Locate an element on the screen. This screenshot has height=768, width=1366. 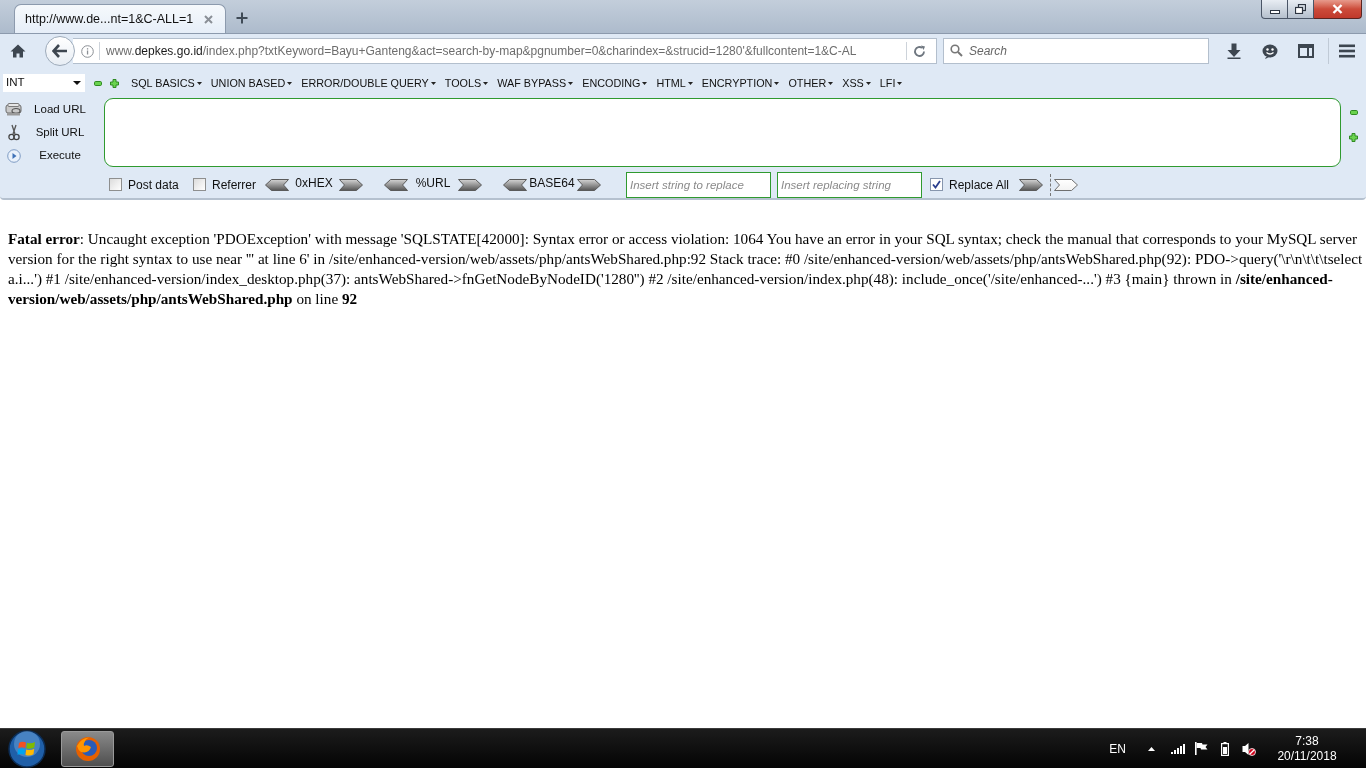
battery-icon is located at coordinates (1225, 748).